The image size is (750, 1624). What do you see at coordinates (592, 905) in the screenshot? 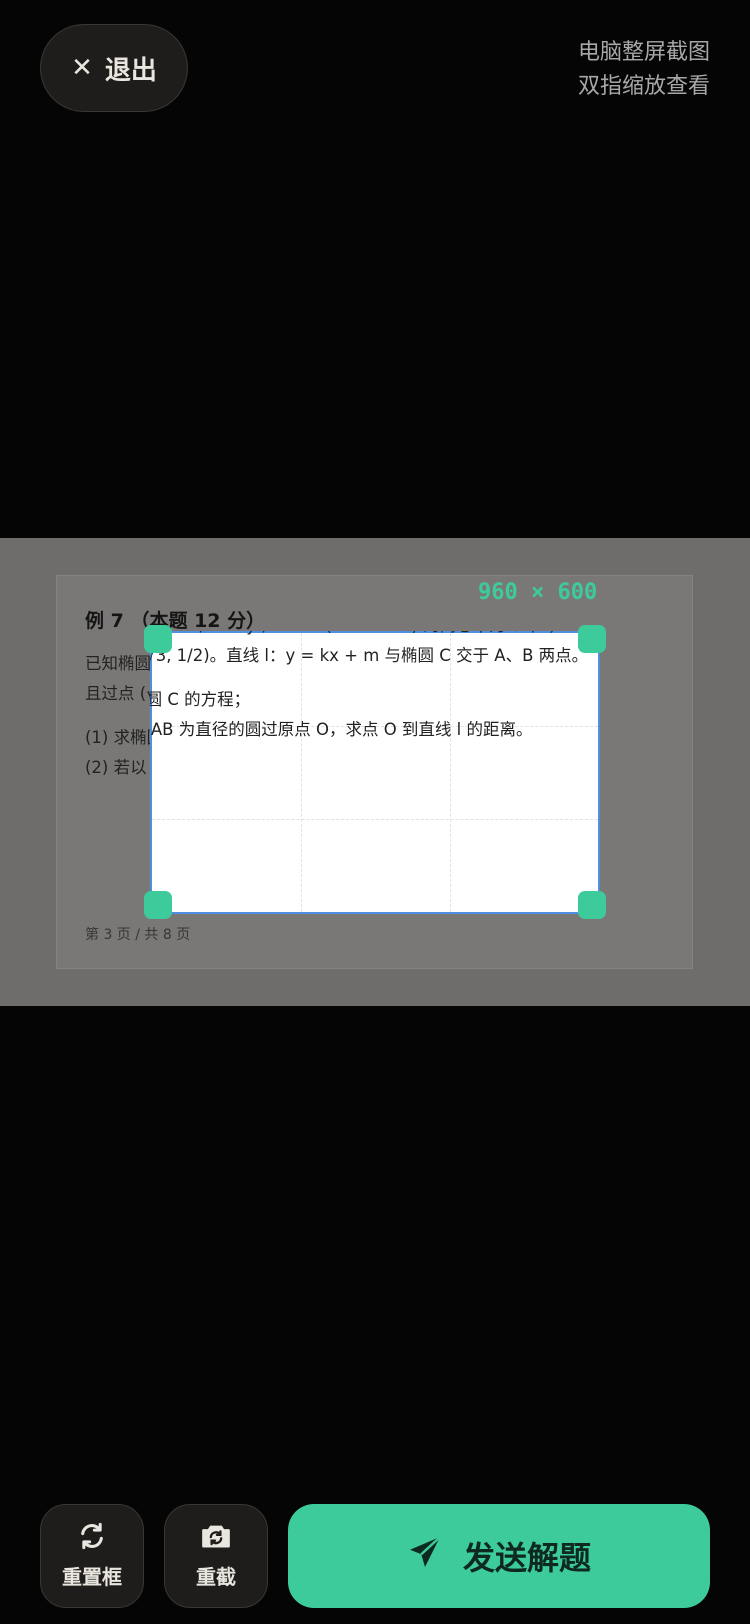
I see `crop-handle-bottom-right` at bounding box center [592, 905].